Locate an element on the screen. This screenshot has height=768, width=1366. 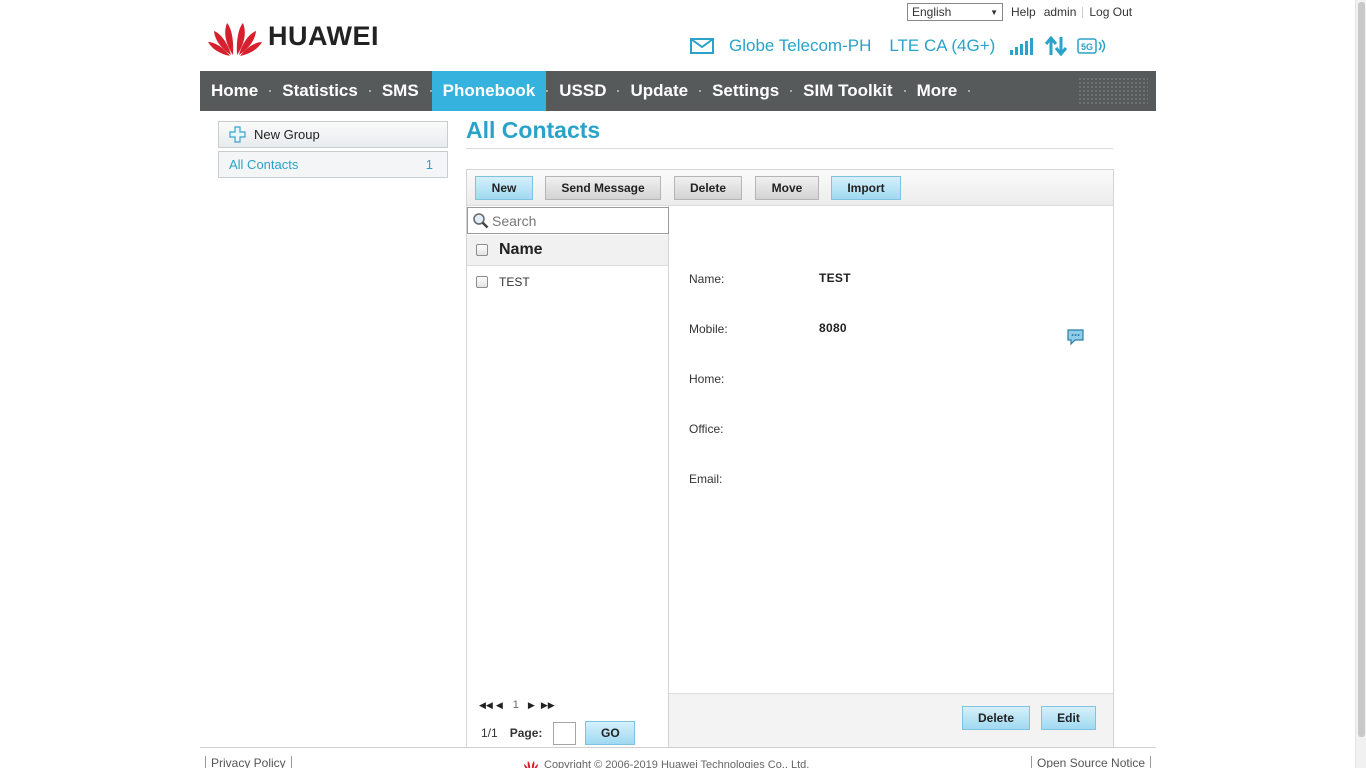
logout-link: Log Out is located at coordinates (1110, 12).